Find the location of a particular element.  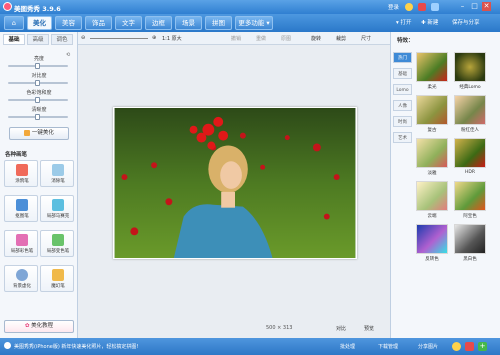

tool-eraser-brush: 消除笔 is located at coordinates (57, 173).